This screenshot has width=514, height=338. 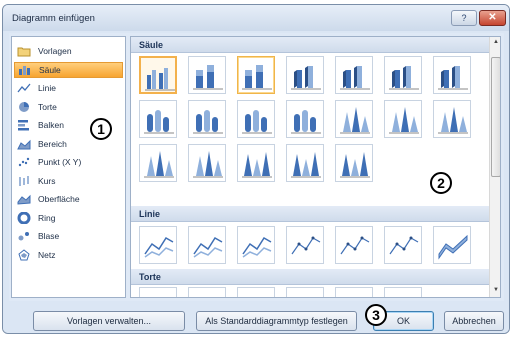 I want to click on title-bar: Diagramm einfügen ? ✕, so click(x=256, y=18).